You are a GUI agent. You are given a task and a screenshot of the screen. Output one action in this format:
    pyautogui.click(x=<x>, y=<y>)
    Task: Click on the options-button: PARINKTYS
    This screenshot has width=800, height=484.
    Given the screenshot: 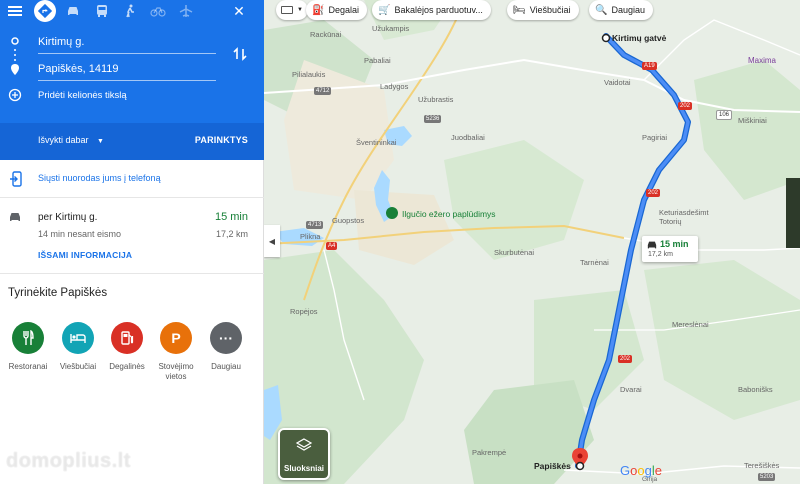 What is the action you would take?
    pyautogui.click(x=221, y=140)
    